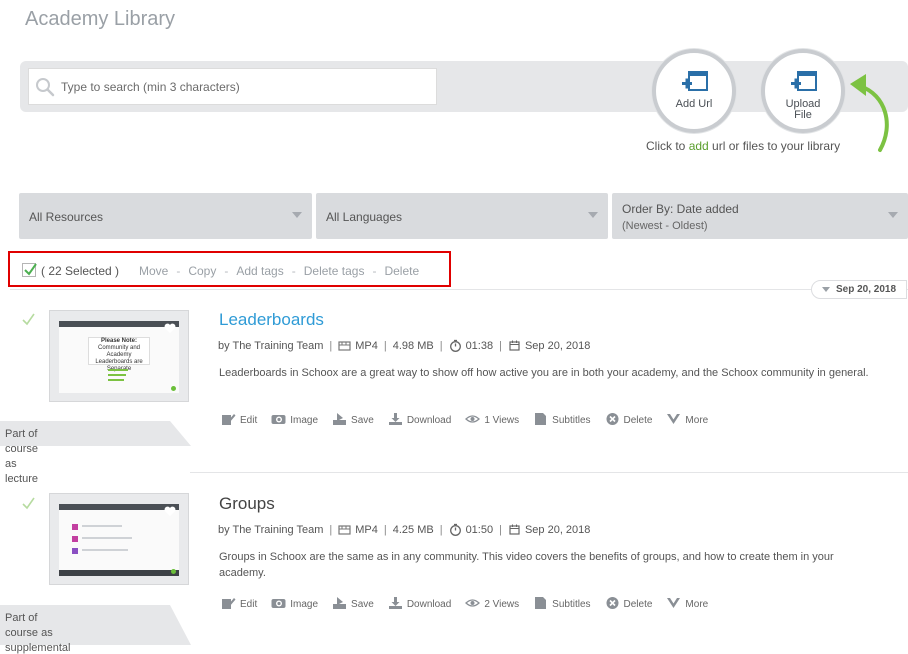  What do you see at coordinates (869, 113) in the screenshot?
I see `curved-arrow-icon` at bounding box center [869, 113].